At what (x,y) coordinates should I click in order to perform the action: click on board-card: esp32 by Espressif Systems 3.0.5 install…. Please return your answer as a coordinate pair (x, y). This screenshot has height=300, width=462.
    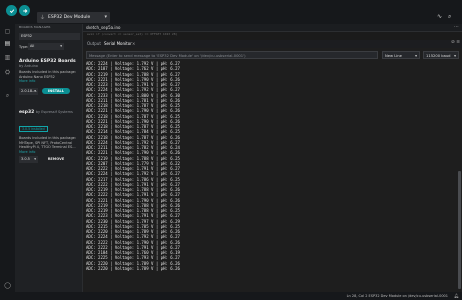
    Looking at the image, I should click on (50, 132).